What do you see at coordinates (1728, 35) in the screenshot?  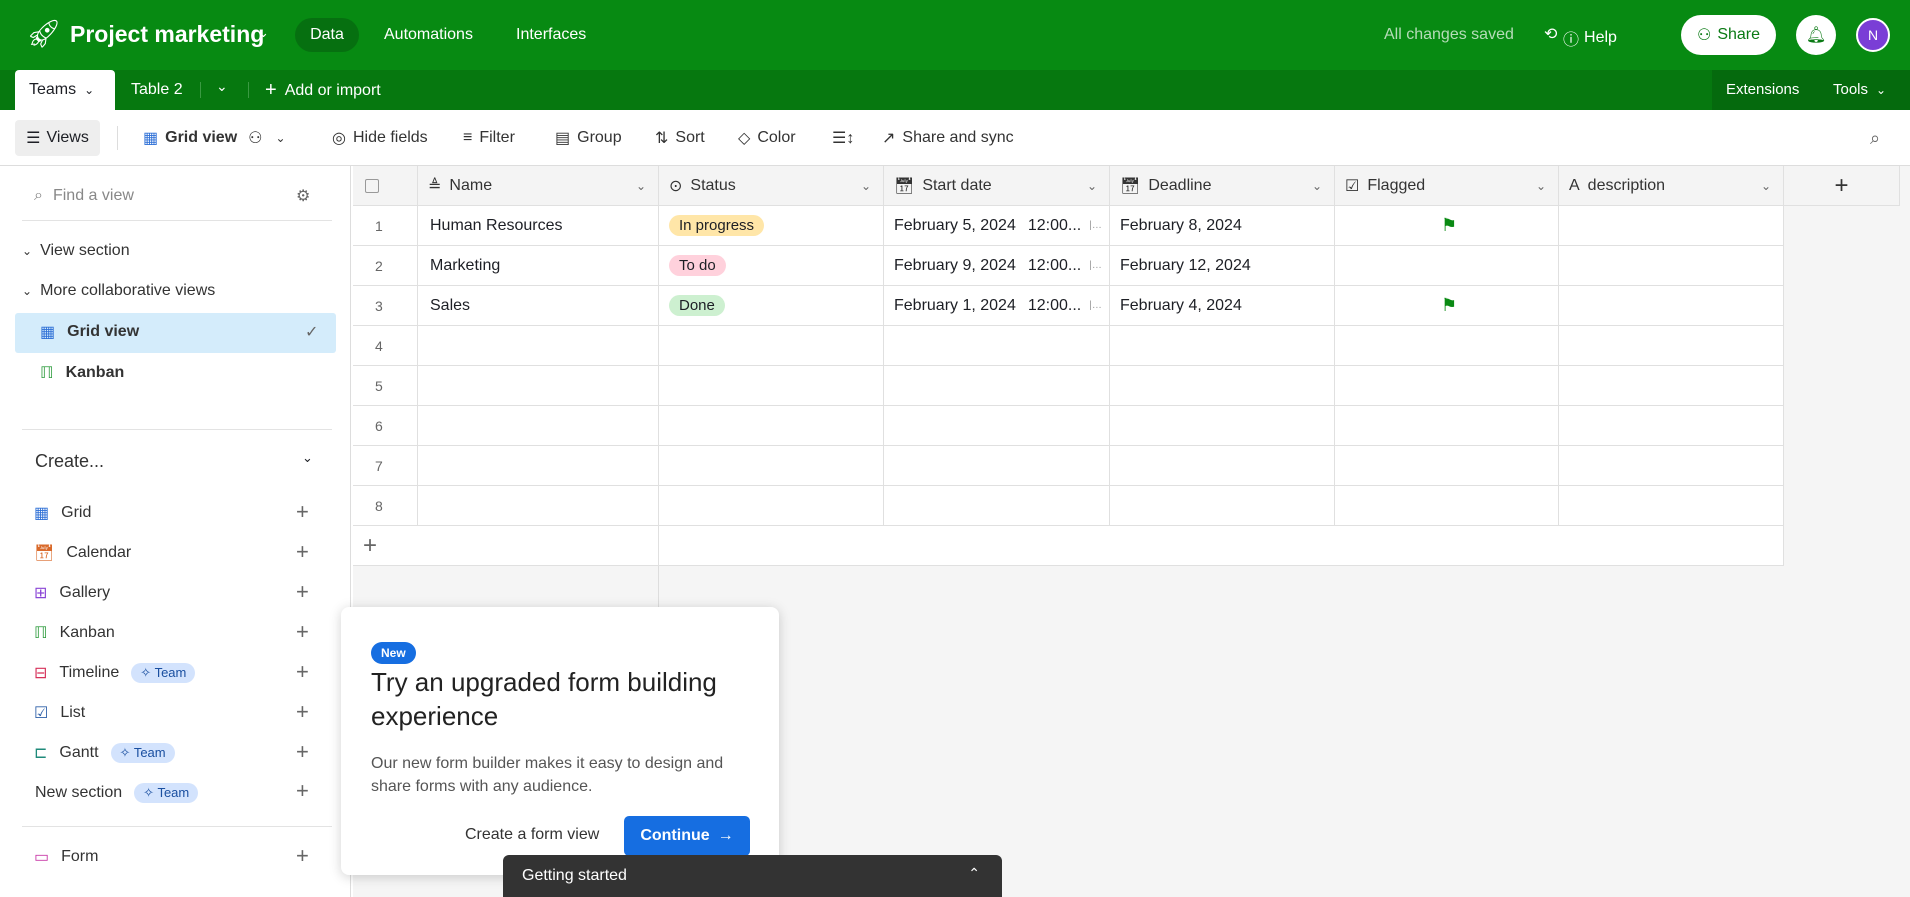 I see `share-button: ⚇ Share` at bounding box center [1728, 35].